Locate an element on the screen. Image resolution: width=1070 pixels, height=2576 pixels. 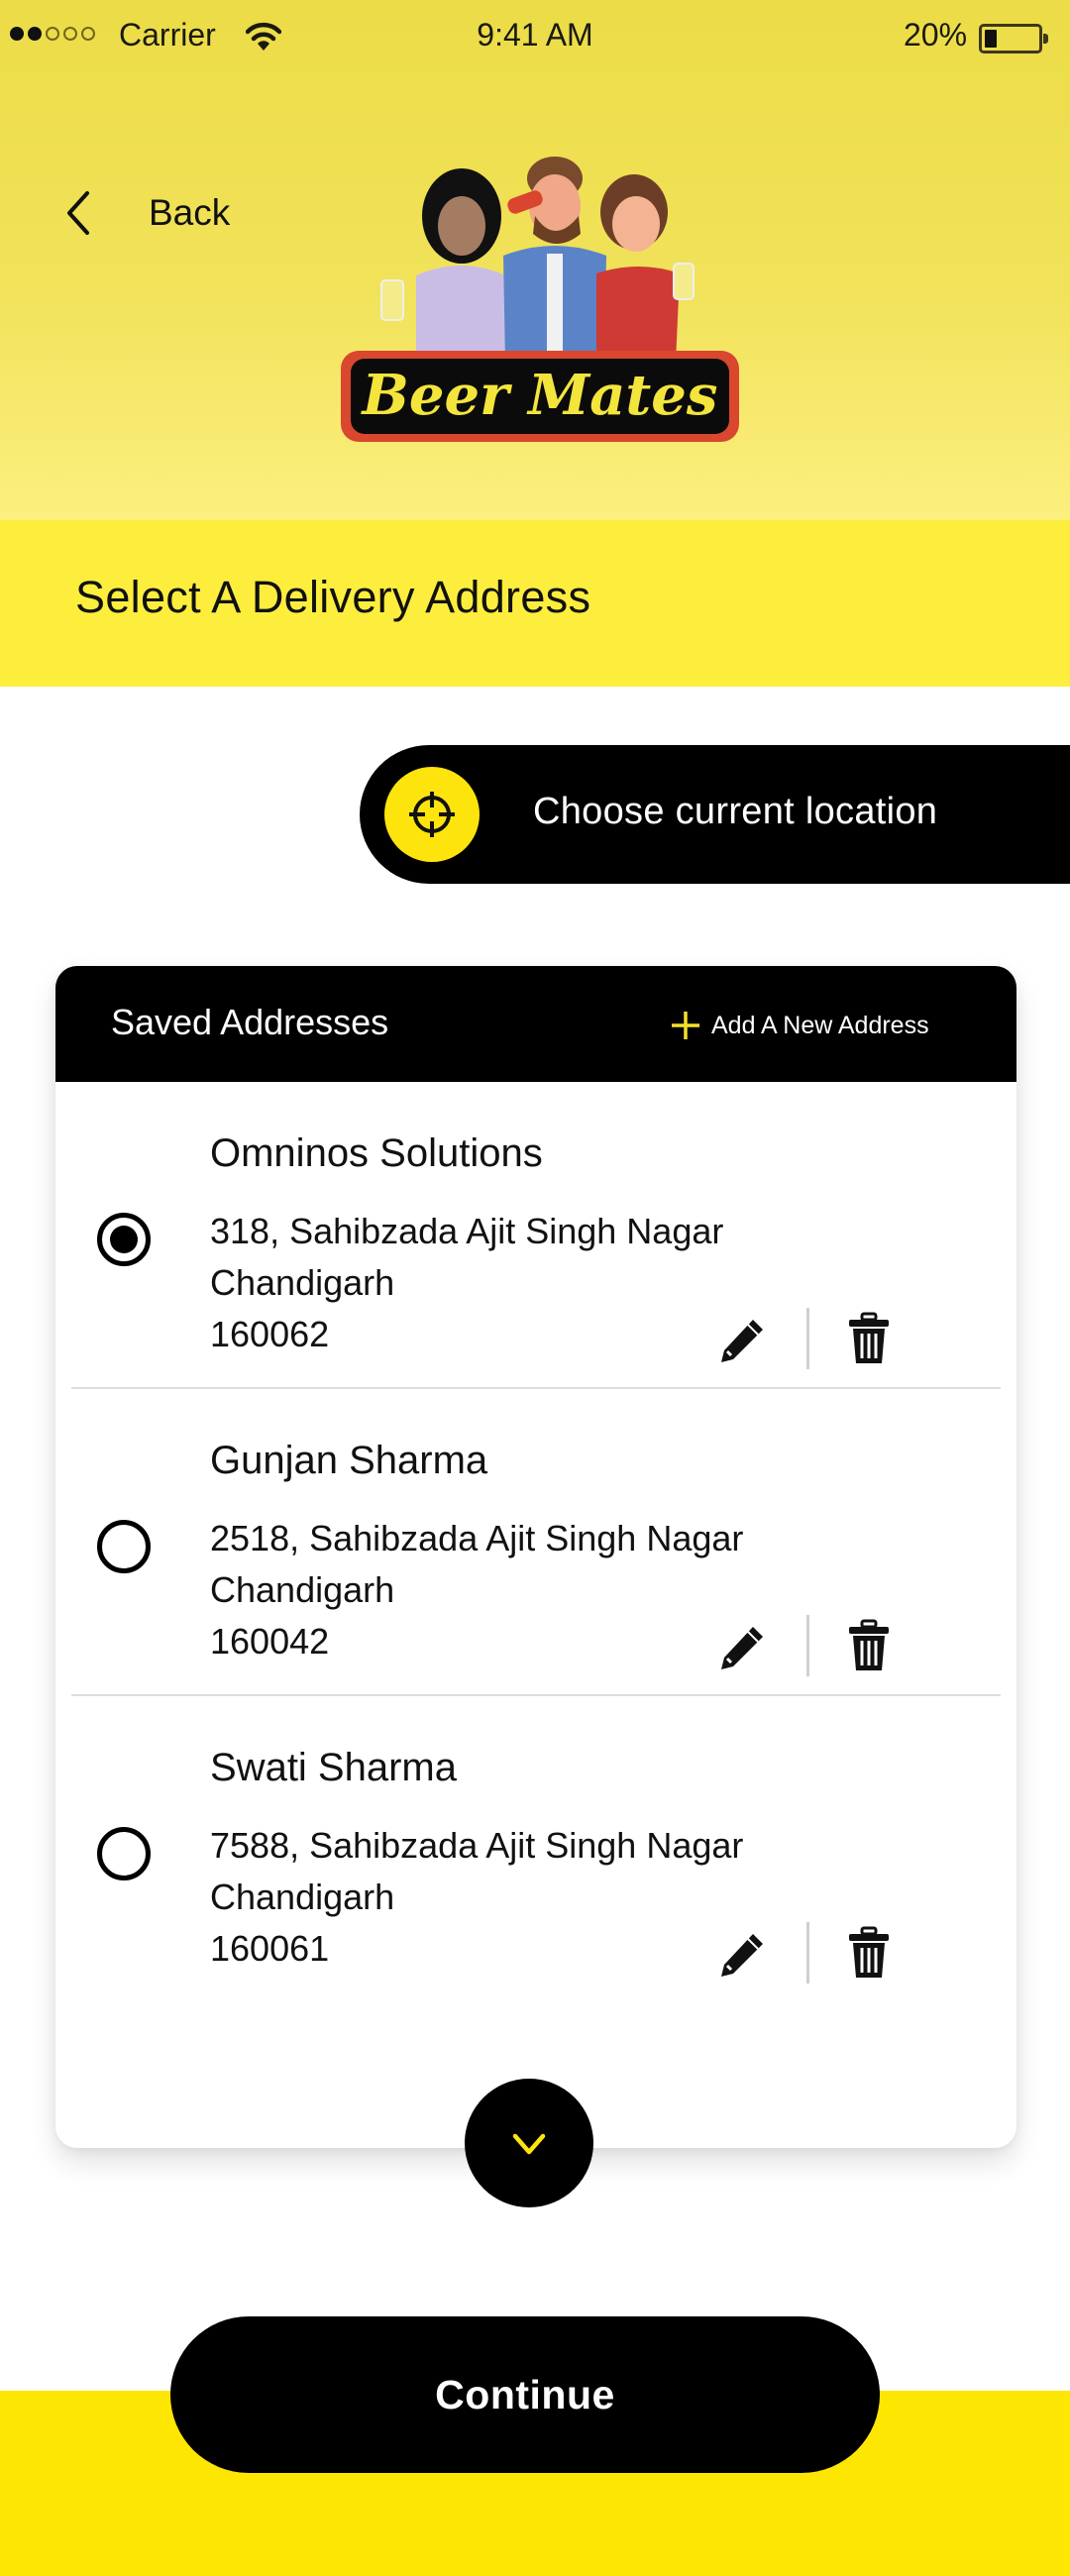
logo-figure-right is located at coordinates (645, 269).